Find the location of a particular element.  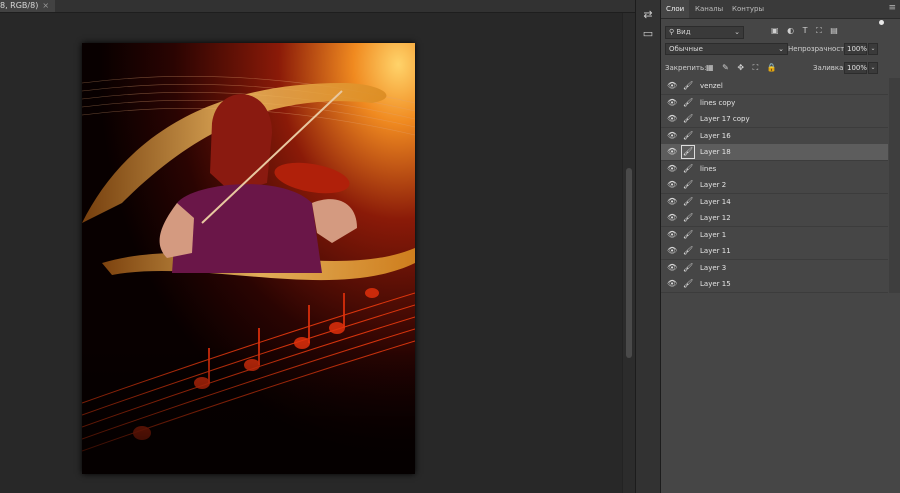

layer-row: 👁 🖌 Layer 2 is located at coordinates (774, 185).